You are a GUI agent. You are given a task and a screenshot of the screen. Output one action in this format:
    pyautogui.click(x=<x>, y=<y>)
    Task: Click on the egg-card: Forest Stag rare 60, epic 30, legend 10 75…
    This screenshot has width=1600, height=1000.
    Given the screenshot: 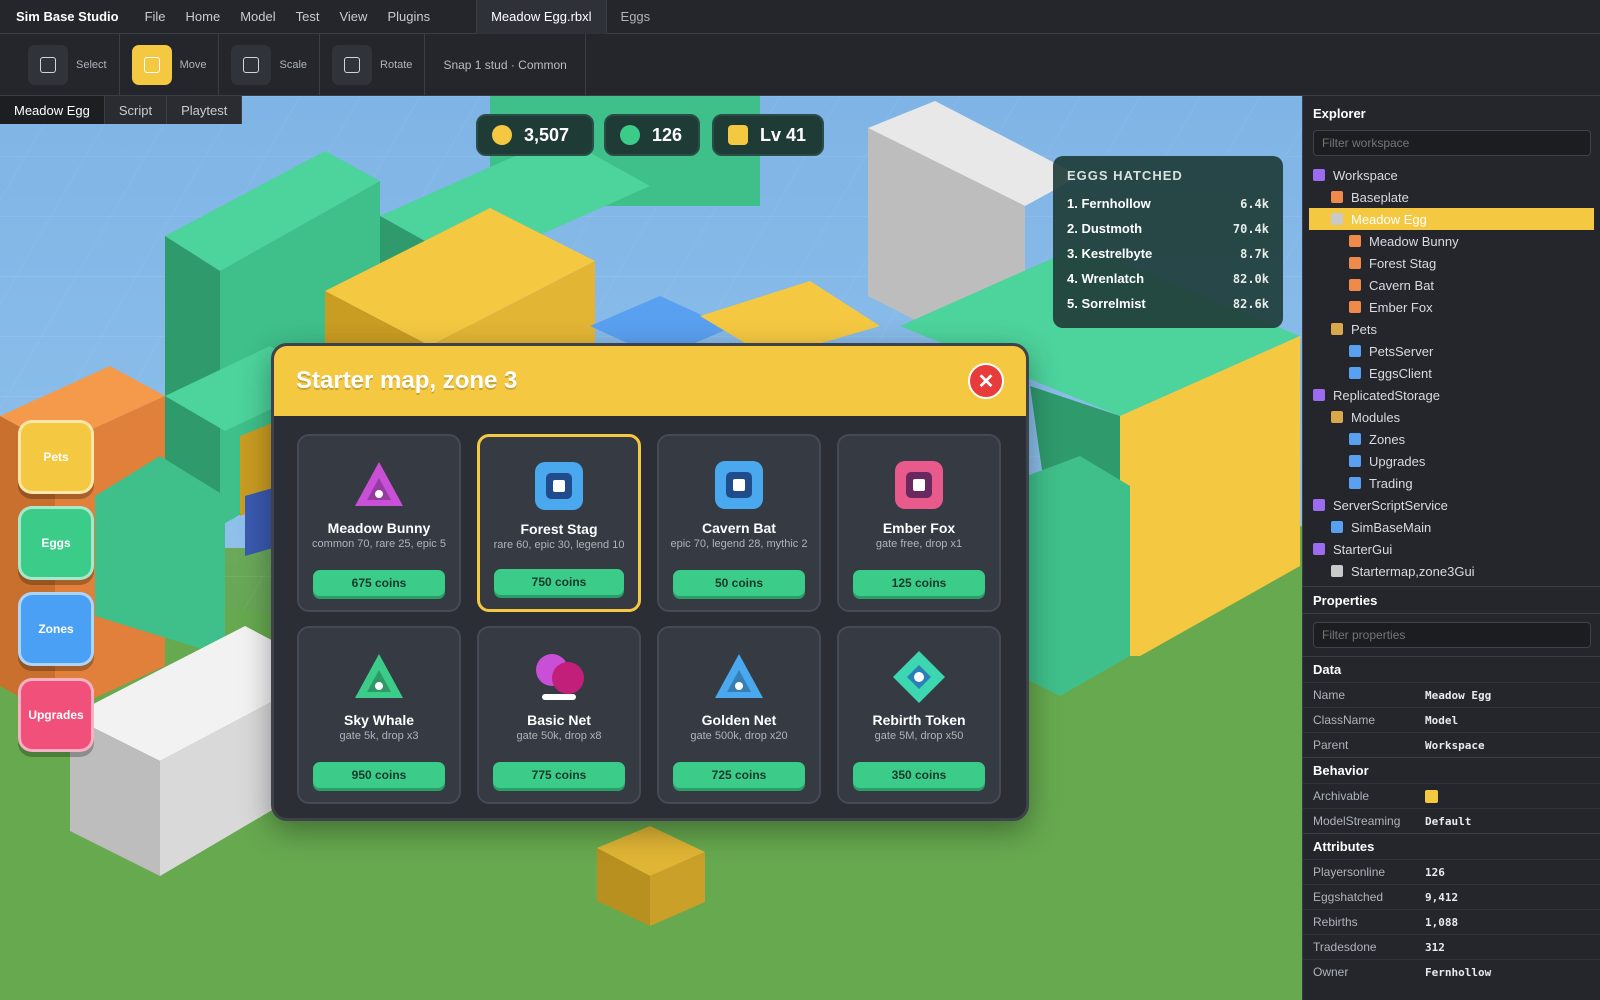 What is the action you would take?
    pyautogui.click(x=559, y=523)
    